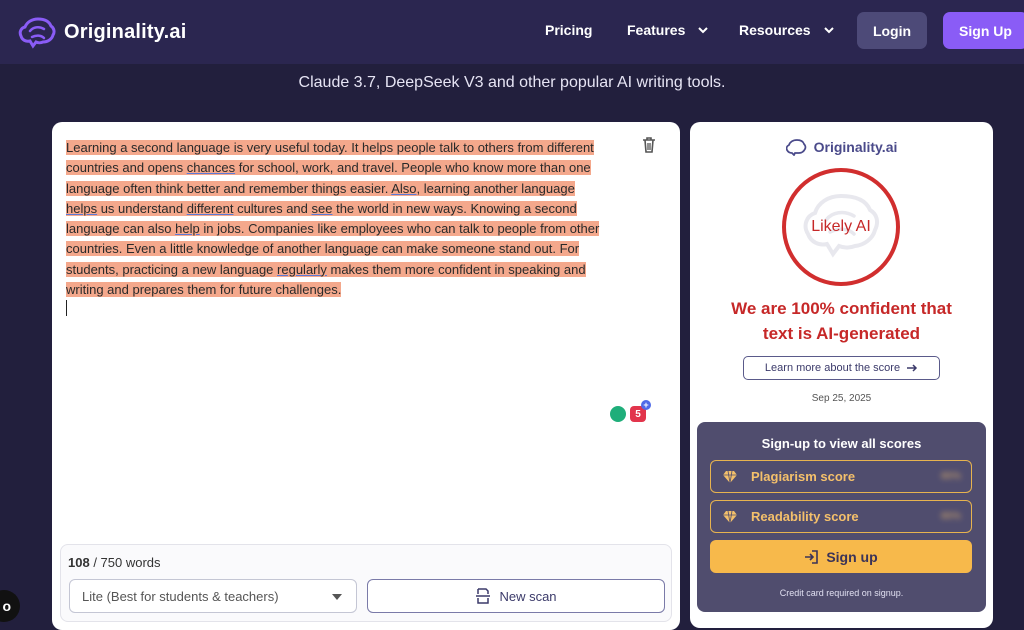 The height and width of the screenshot is (630, 1024). I want to click on new-scan-button: New scan, so click(516, 596).